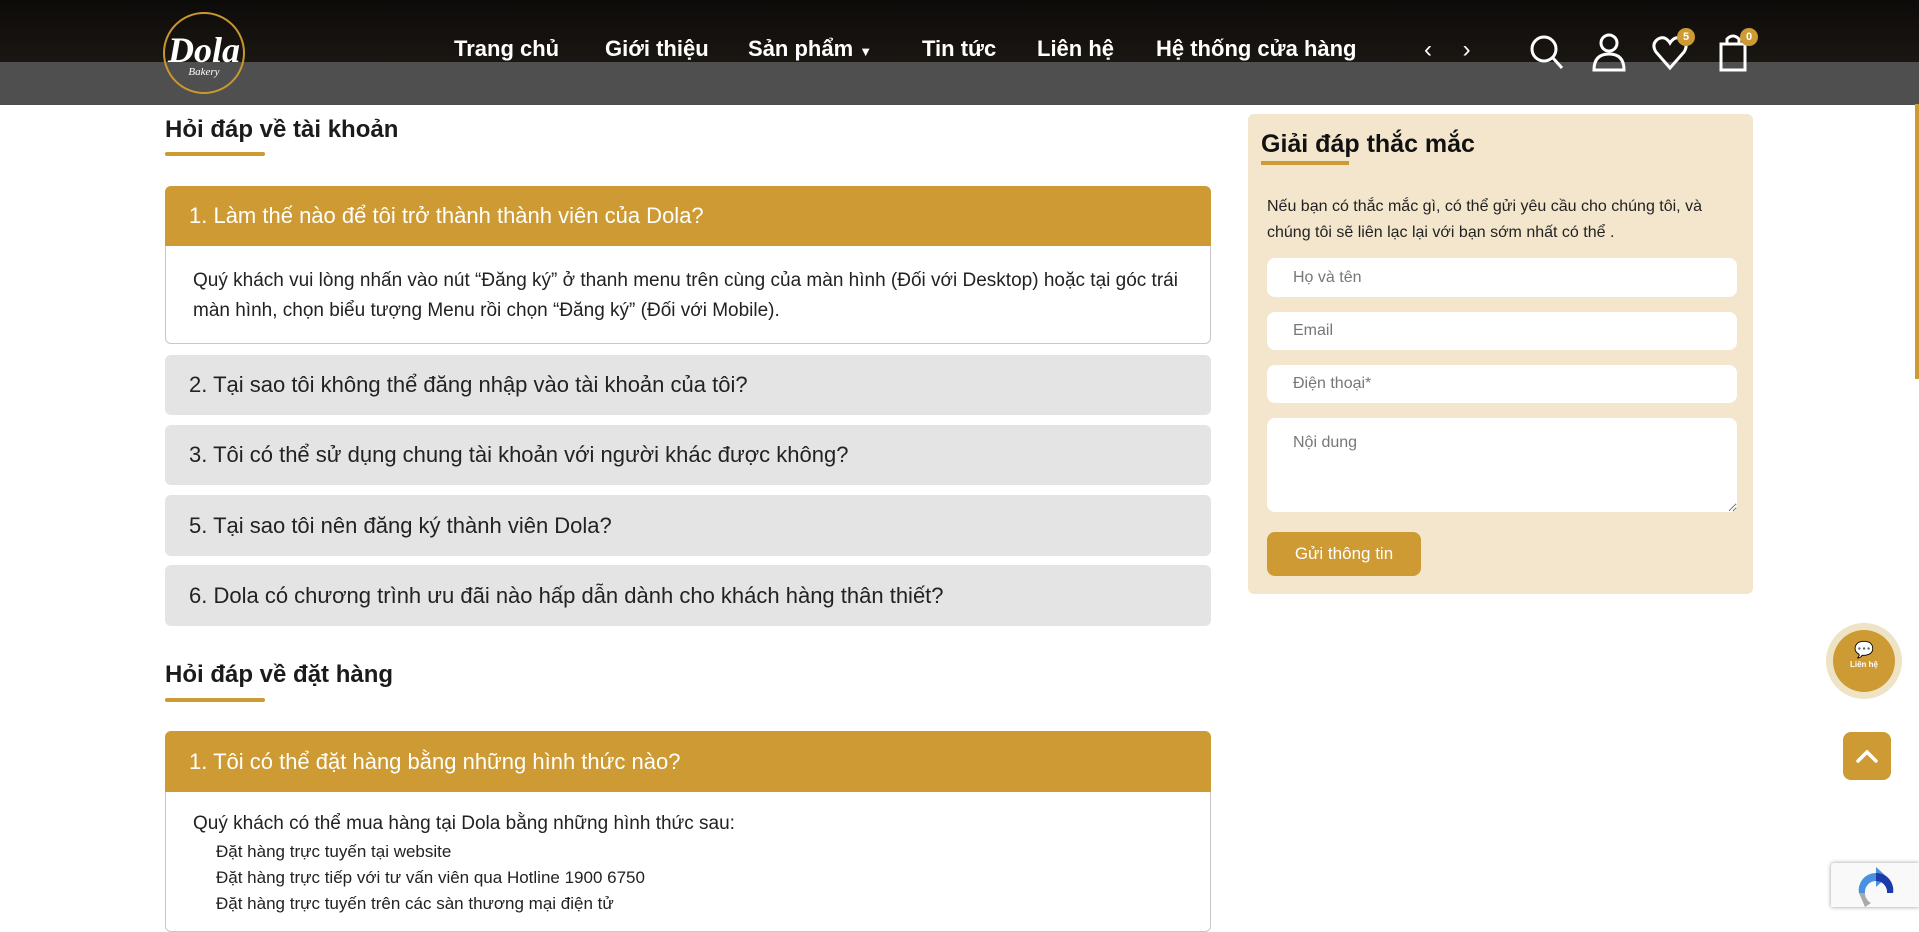  I want to click on submit-button: Gửi thông tin, so click(1344, 554).